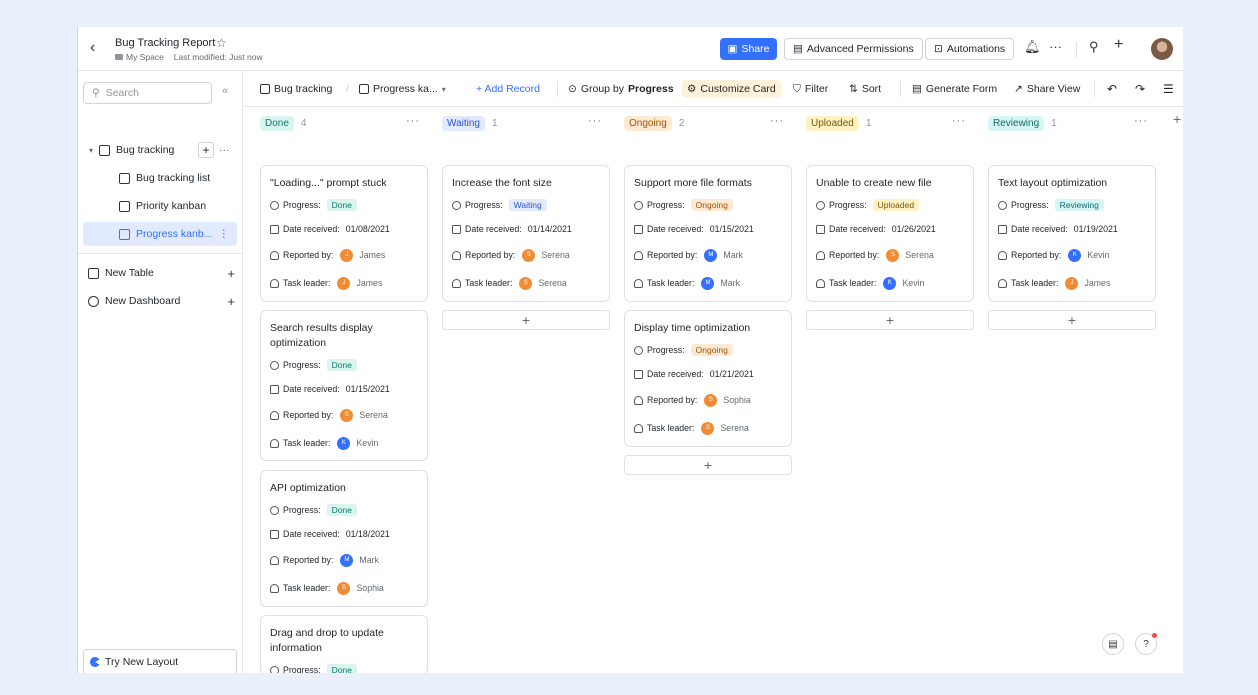 Image resolution: width=1258 pixels, height=695 pixels. Describe the element at coordinates (1177, 119) in the screenshot. I see `add-column-icon: +` at that location.